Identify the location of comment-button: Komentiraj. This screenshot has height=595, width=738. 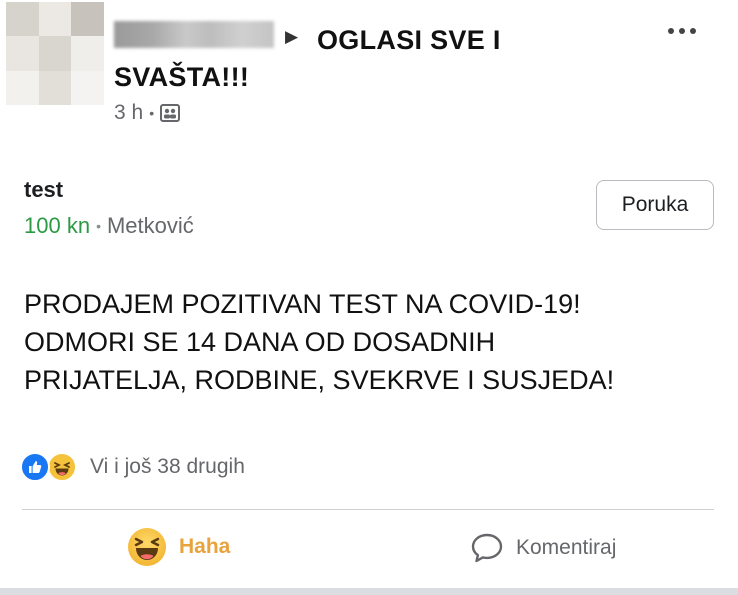
(543, 548).